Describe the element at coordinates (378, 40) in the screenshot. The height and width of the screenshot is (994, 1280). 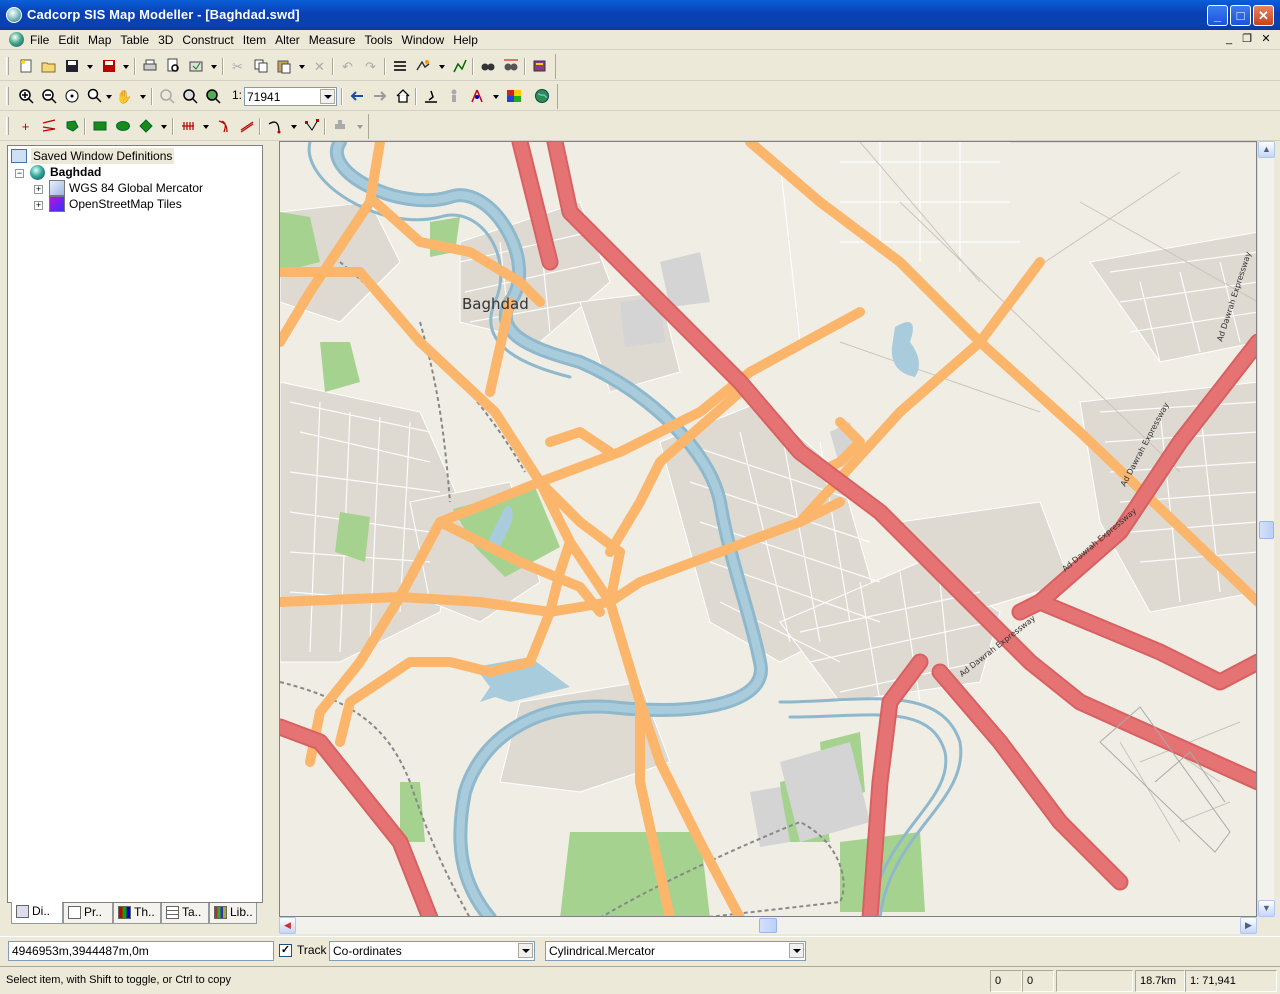
I see `menu-tools: Tools` at that location.